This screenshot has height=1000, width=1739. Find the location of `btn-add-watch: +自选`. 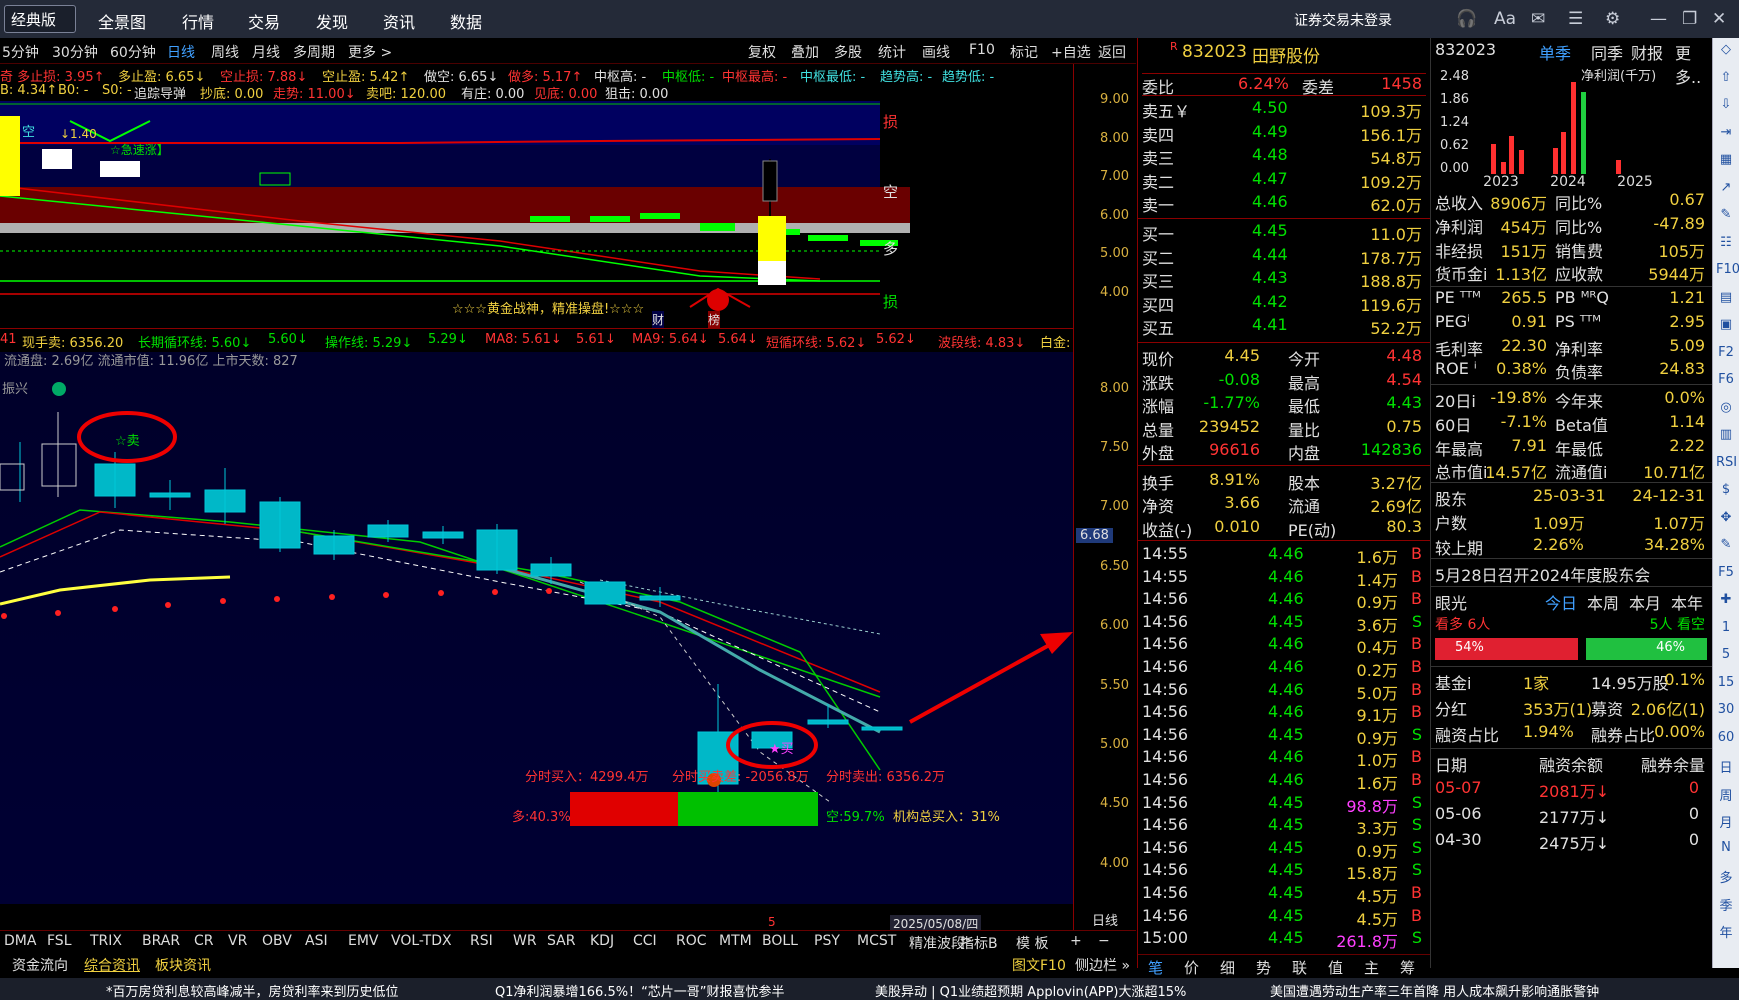

btn-add-watch: +自选 is located at coordinates (1071, 52).